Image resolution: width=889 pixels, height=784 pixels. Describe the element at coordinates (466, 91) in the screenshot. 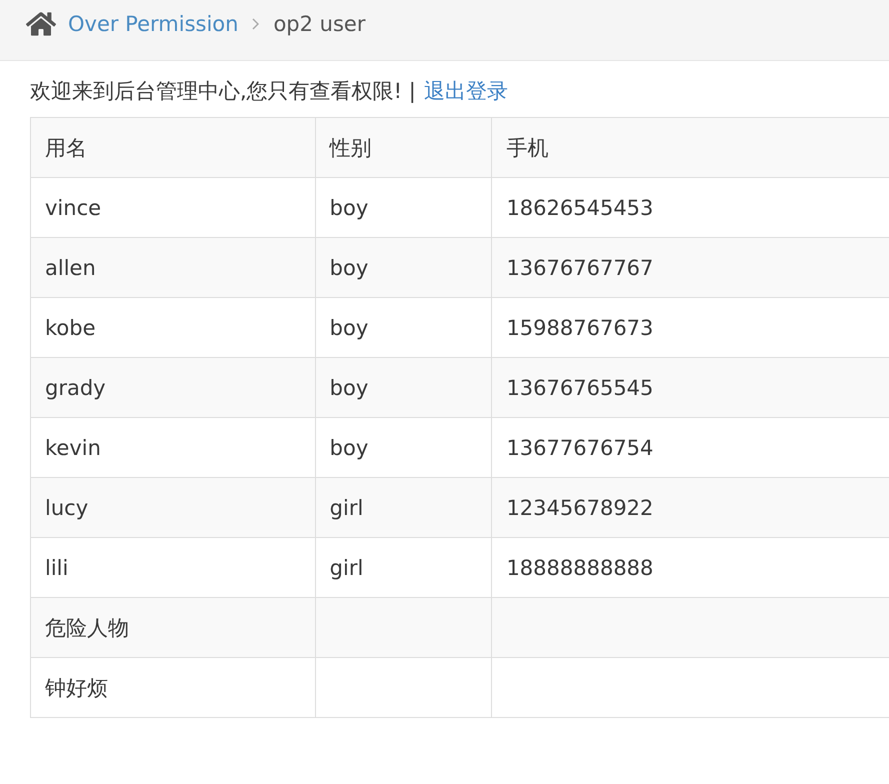

I see `logout-link: 退出登录` at that location.